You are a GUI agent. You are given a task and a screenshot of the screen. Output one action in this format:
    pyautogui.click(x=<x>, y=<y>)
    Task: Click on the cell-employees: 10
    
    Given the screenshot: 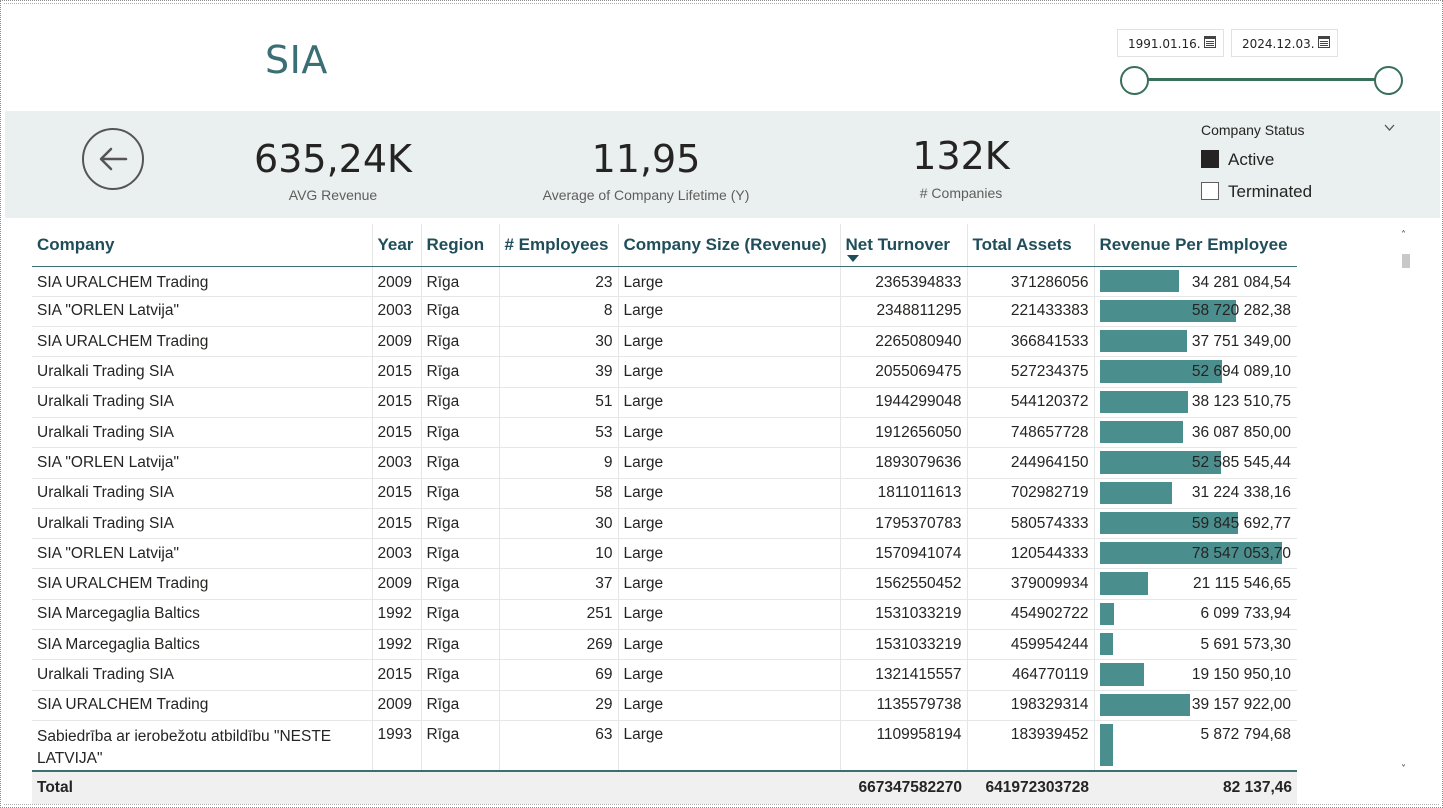 What is the action you would take?
    pyautogui.click(x=559, y=554)
    